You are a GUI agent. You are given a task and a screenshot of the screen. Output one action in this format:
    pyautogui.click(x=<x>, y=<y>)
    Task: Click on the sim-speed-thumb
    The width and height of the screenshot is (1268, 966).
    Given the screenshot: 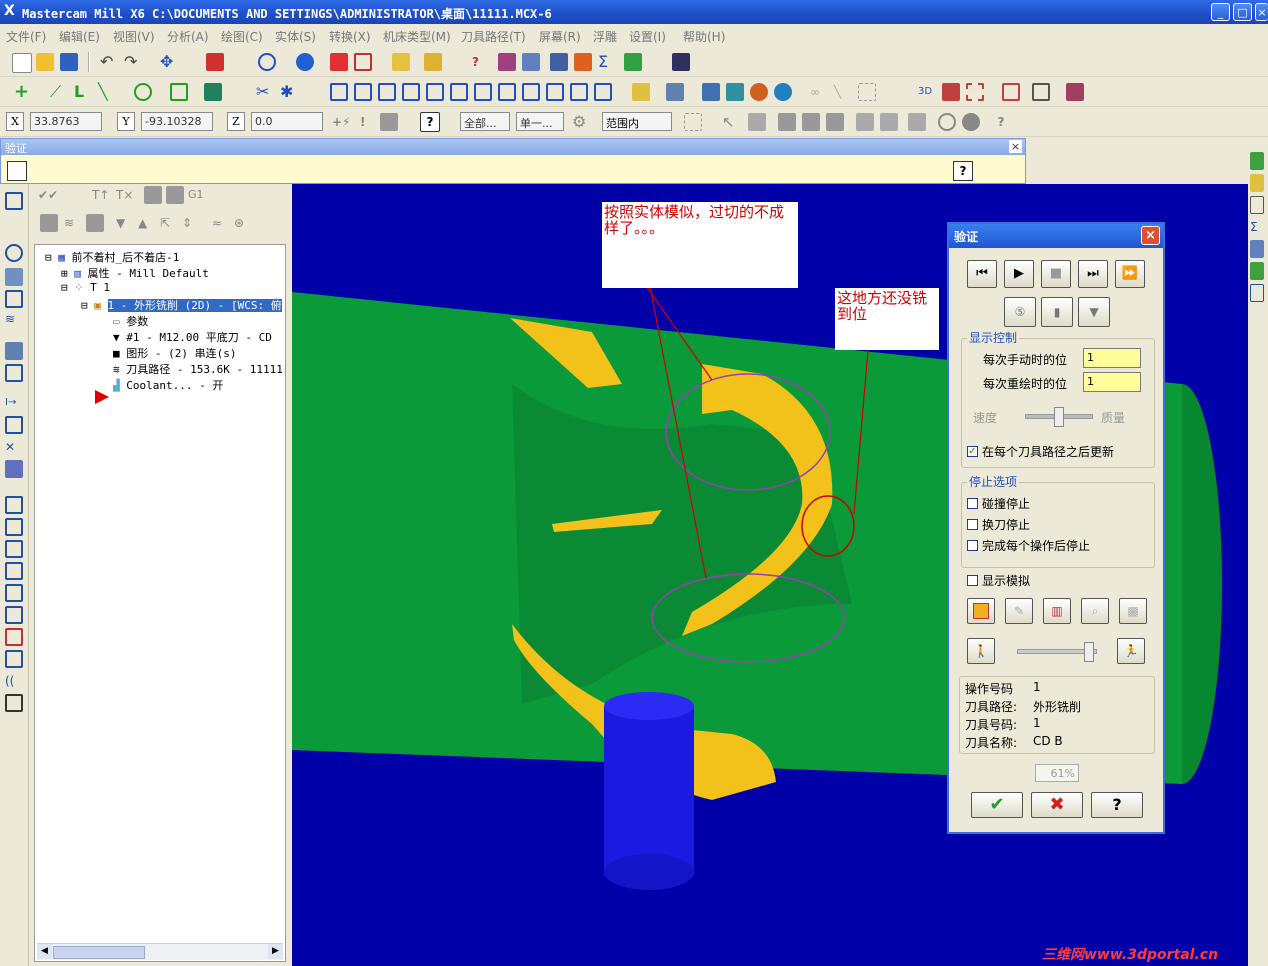 What is the action you would take?
    pyautogui.click(x=1089, y=652)
    